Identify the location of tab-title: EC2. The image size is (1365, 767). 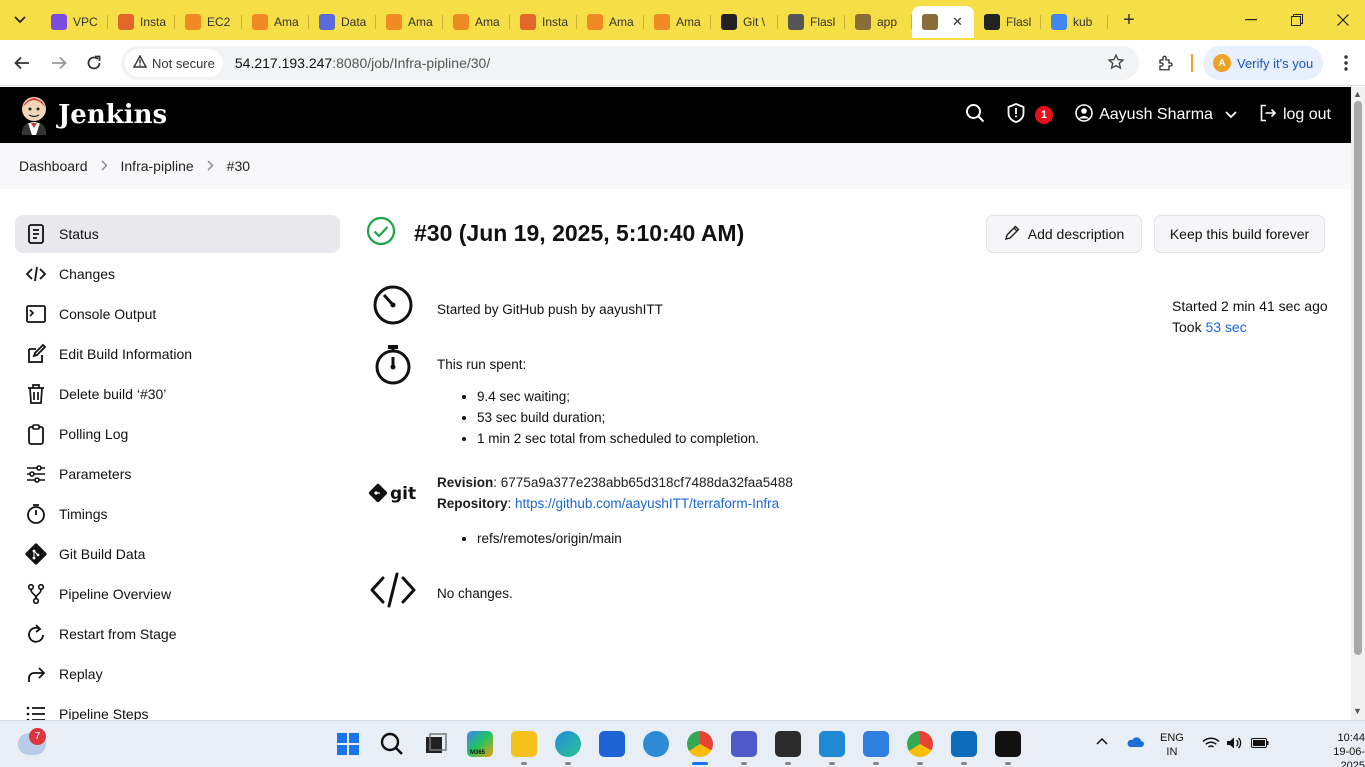
(219, 22).